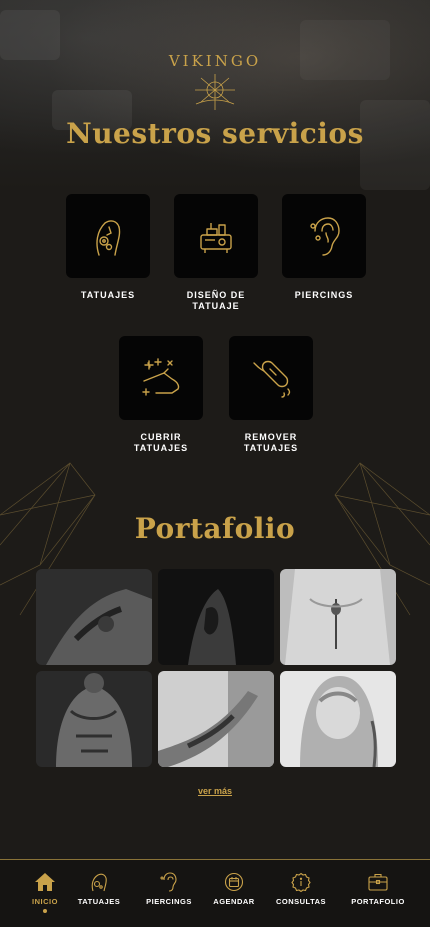  What do you see at coordinates (161, 442) in the screenshot?
I see `service-label: CUBRIR TATUAJES` at bounding box center [161, 442].